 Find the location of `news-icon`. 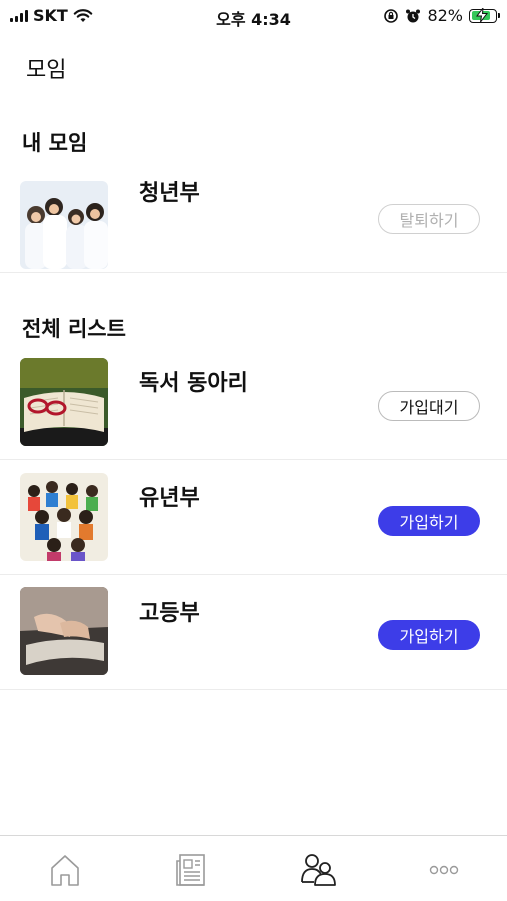

news-icon is located at coordinates (190, 870).